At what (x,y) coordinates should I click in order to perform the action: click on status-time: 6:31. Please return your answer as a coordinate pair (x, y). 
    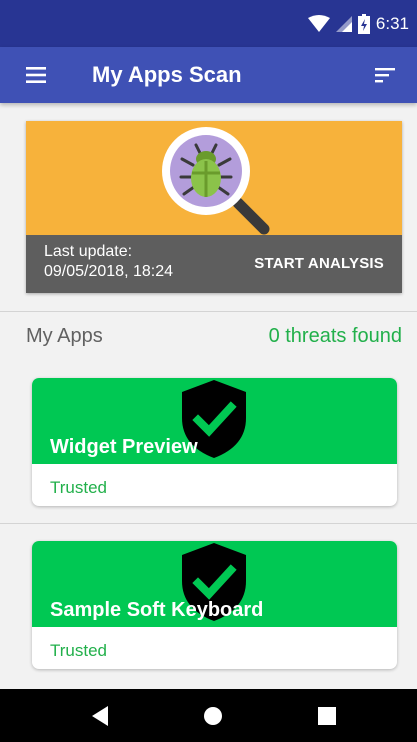
    Looking at the image, I should click on (392, 23).